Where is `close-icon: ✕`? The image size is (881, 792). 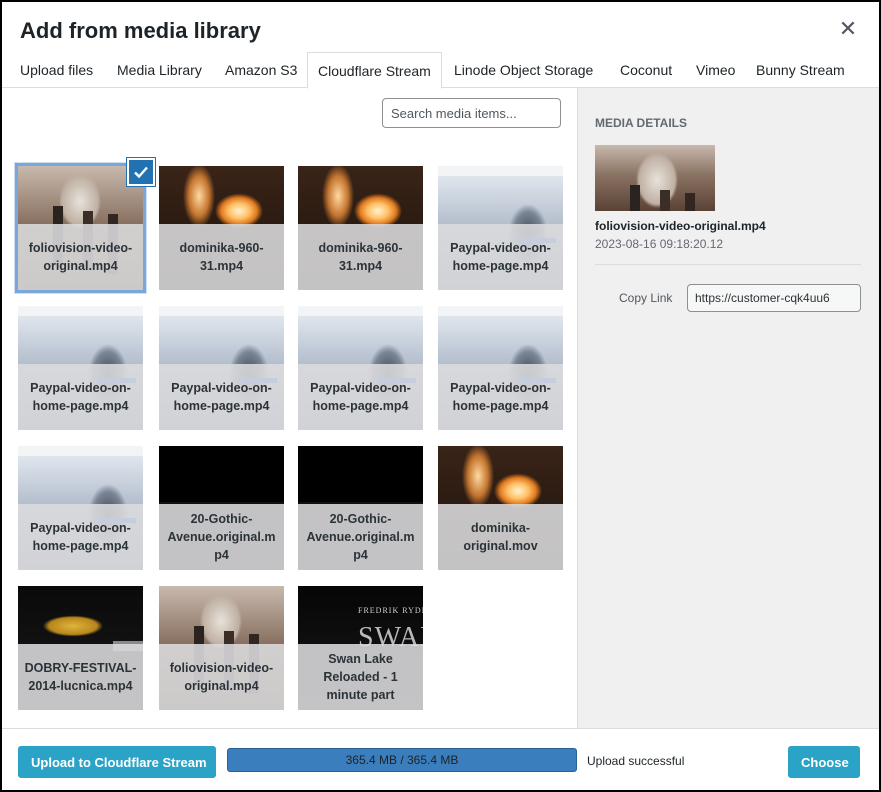 close-icon: ✕ is located at coordinates (848, 29).